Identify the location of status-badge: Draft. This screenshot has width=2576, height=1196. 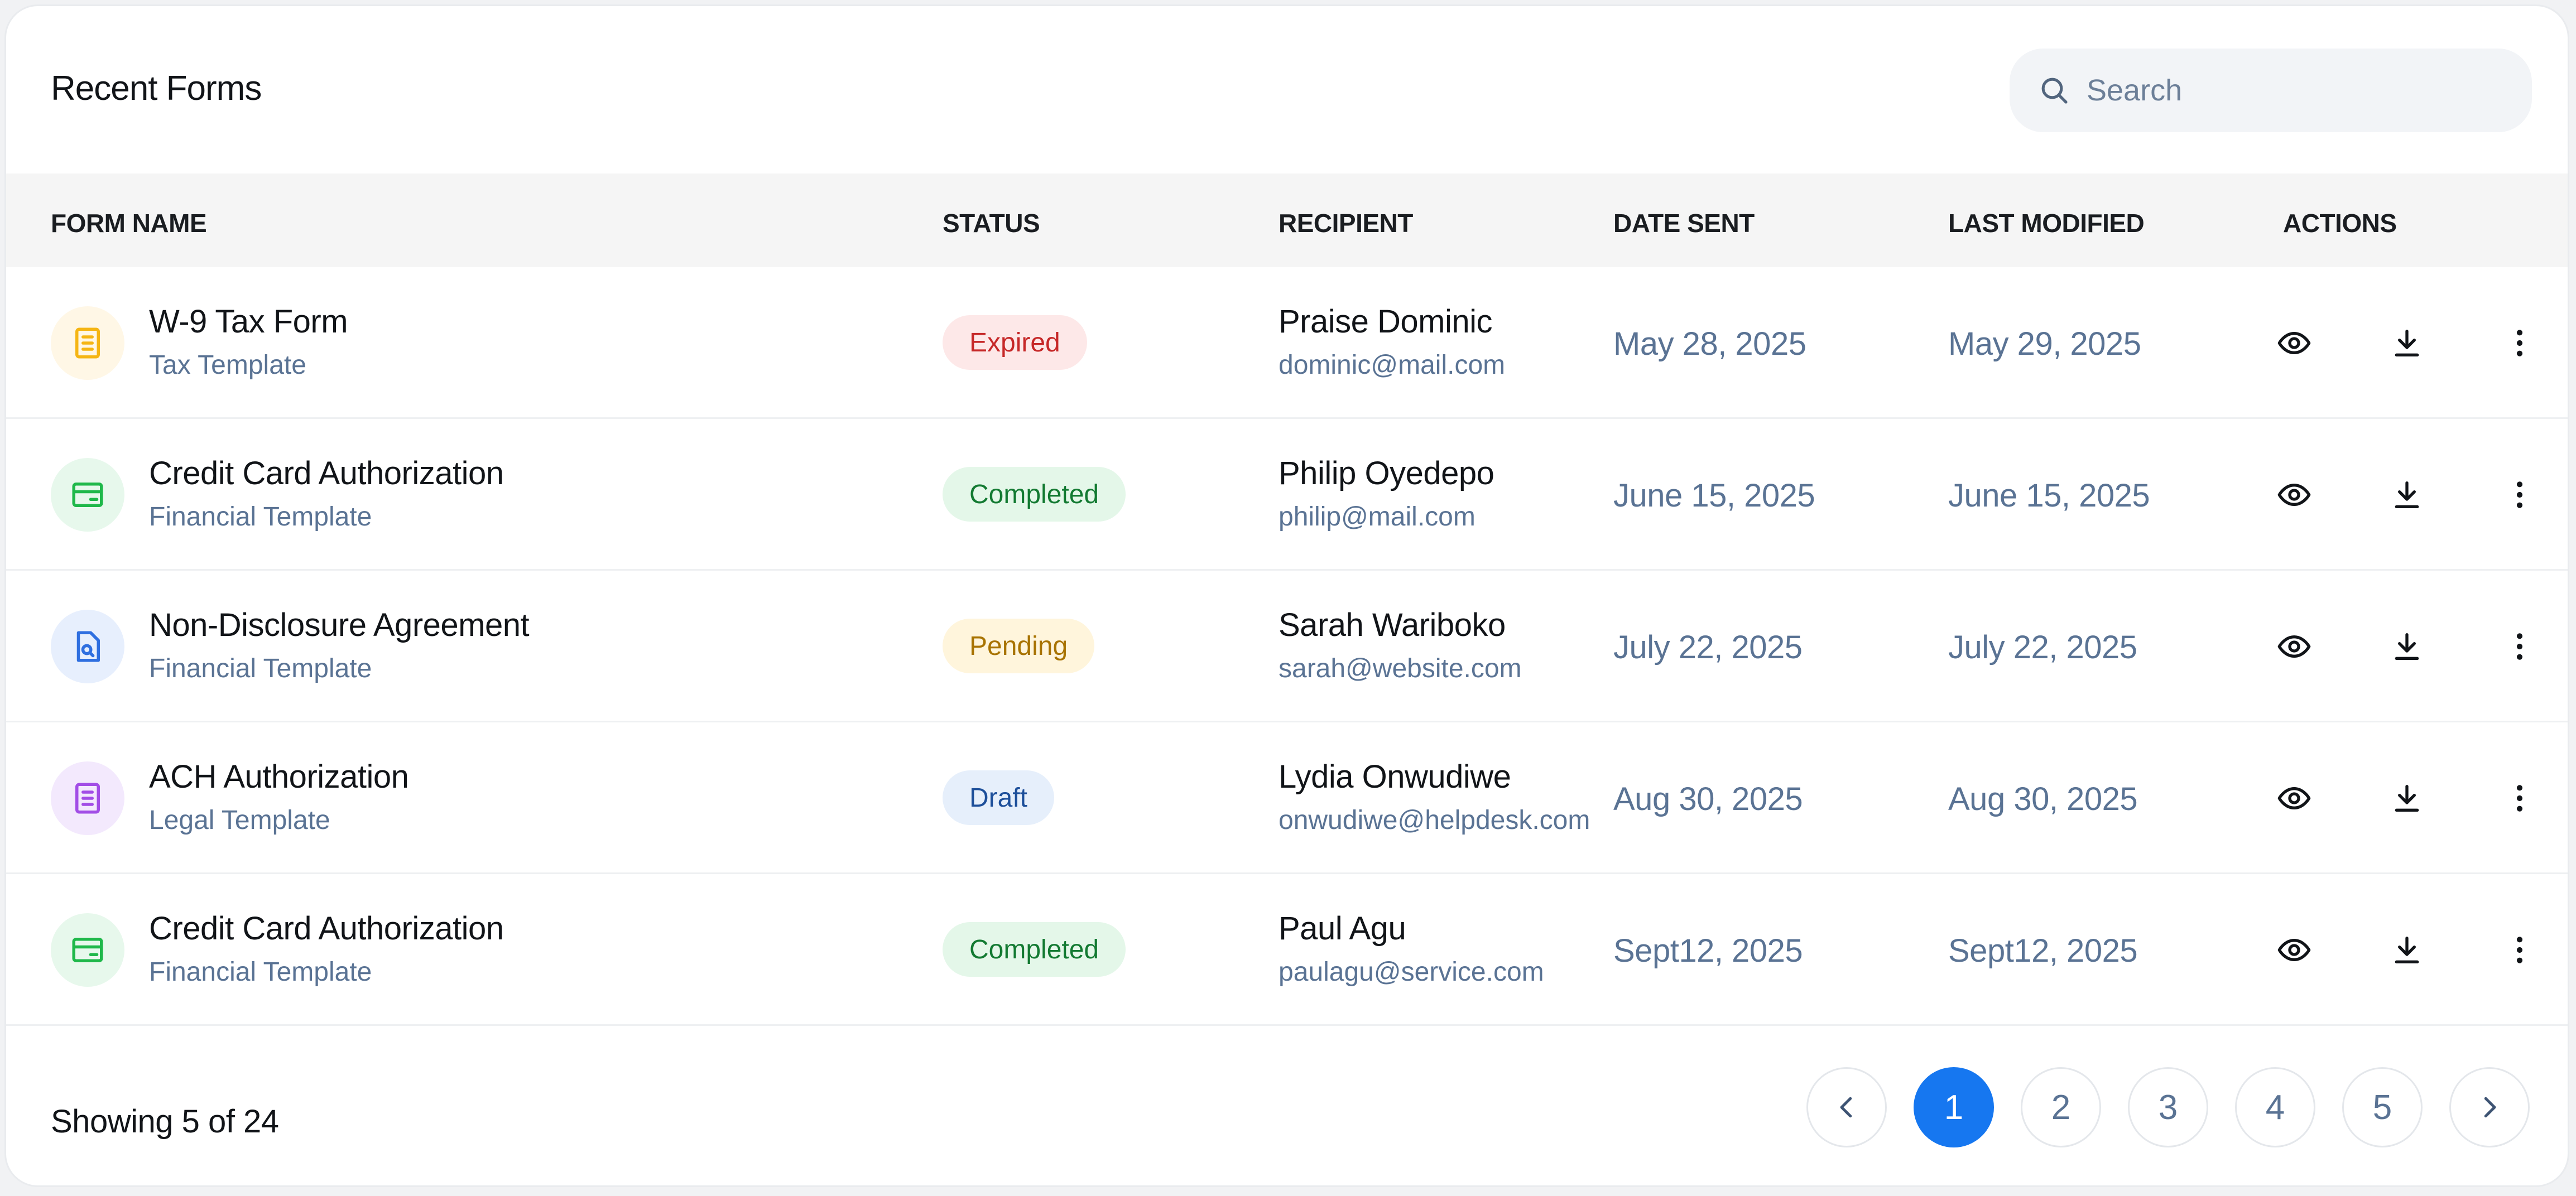
(999, 797).